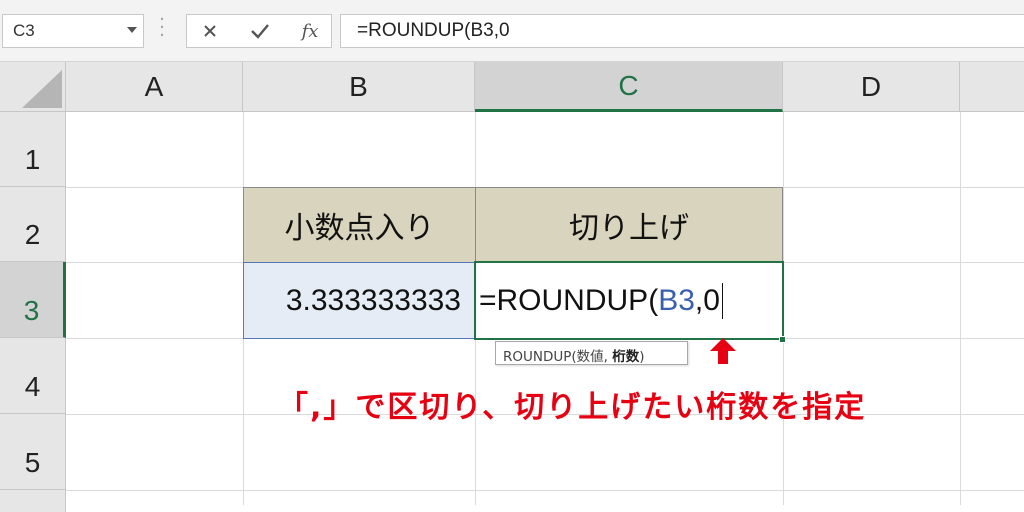 Image resolution: width=1024 pixels, height=512 pixels. What do you see at coordinates (359, 300) in the screenshot?
I see `cell-b3: 3.333333333` at bounding box center [359, 300].